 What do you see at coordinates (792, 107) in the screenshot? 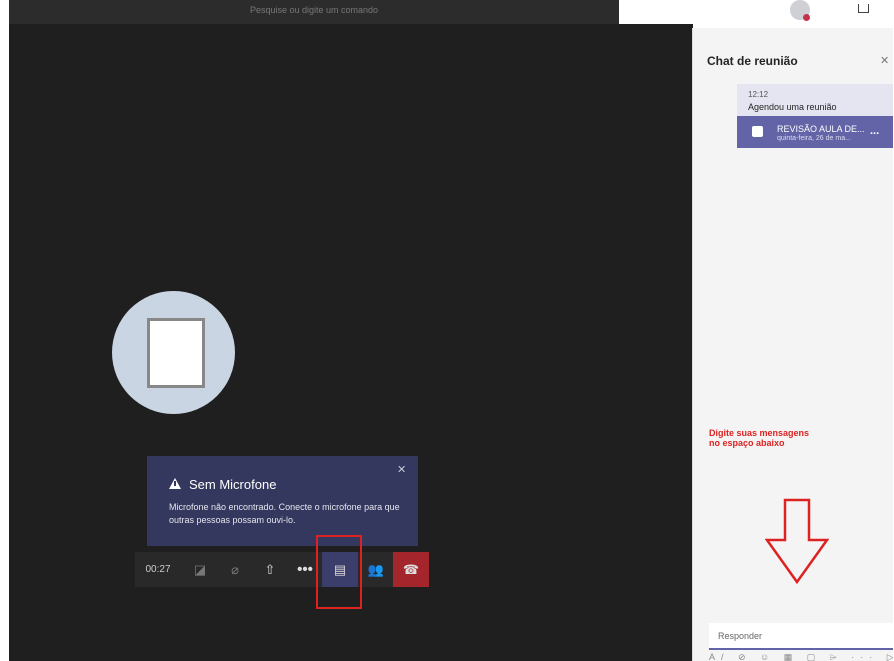
I see `message-text: Agendou uma reunião` at bounding box center [792, 107].